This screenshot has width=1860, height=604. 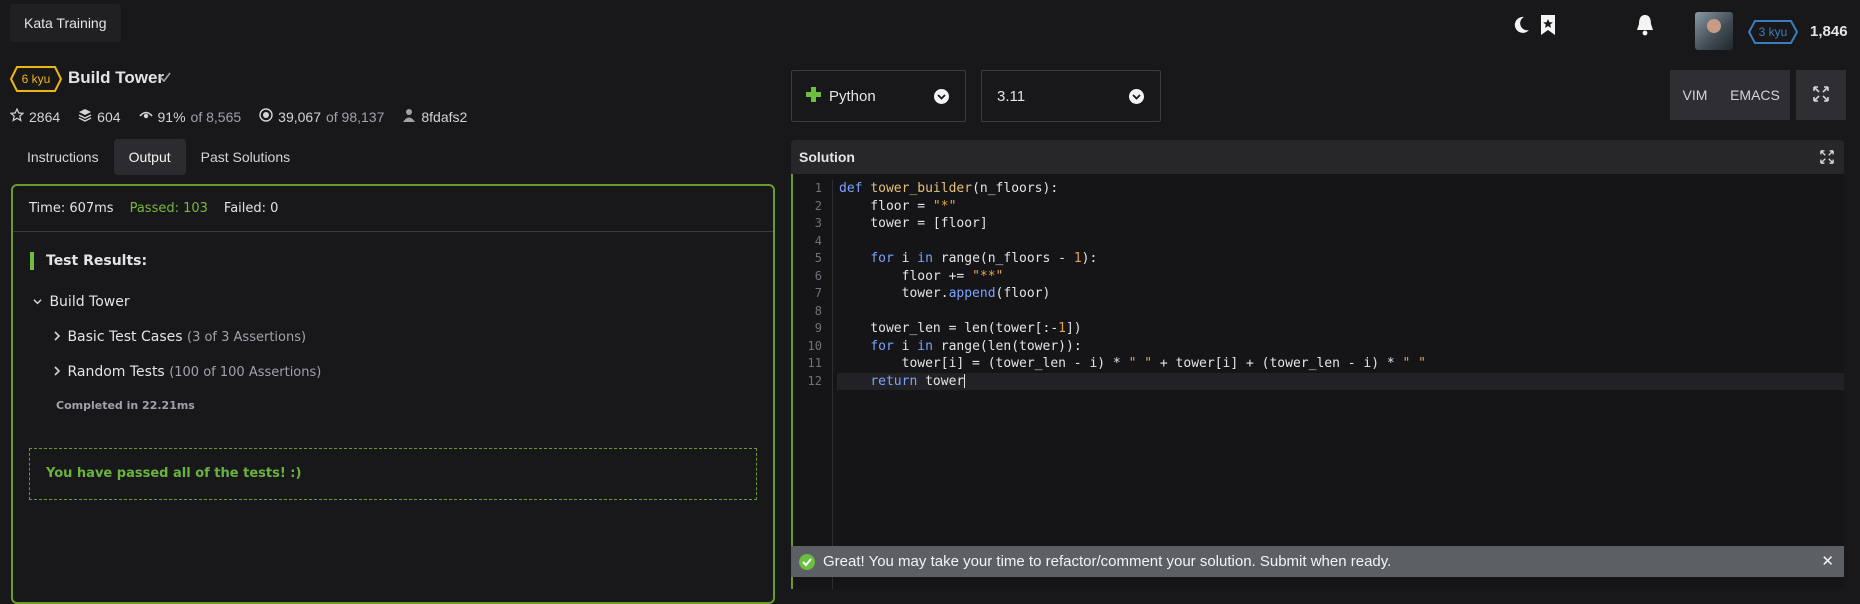 What do you see at coordinates (1340, 381) in the screenshot?
I see `code-line: return tower` at bounding box center [1340, 381].